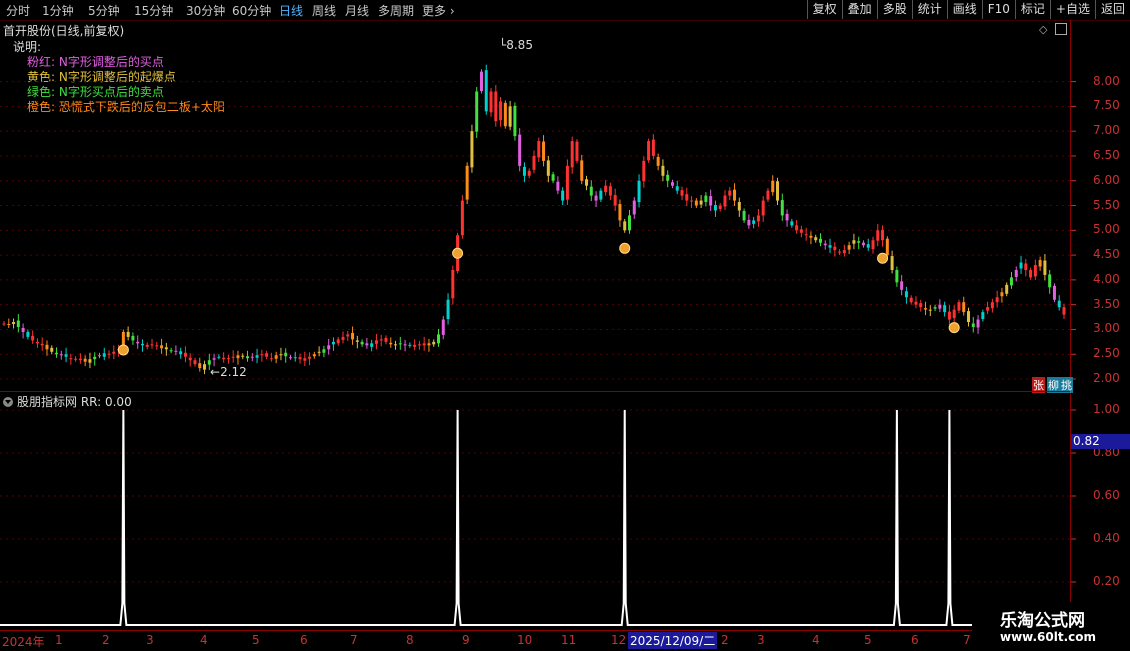 This screenshot has height=651, width=1130. Describe the element at coordinates (967, 640) in the screenshot. I see `date-label-n7: 7` at that location.